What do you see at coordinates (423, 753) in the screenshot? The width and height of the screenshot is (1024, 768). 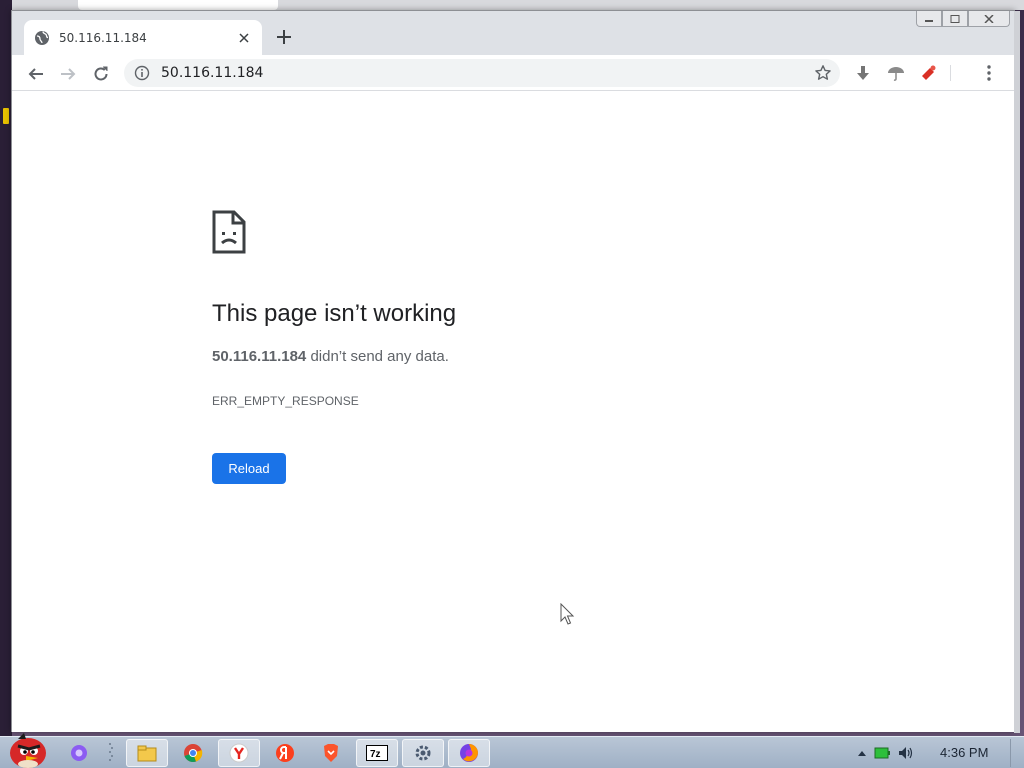 I see `settings-tool-icon` at bounding box center [423, 753].